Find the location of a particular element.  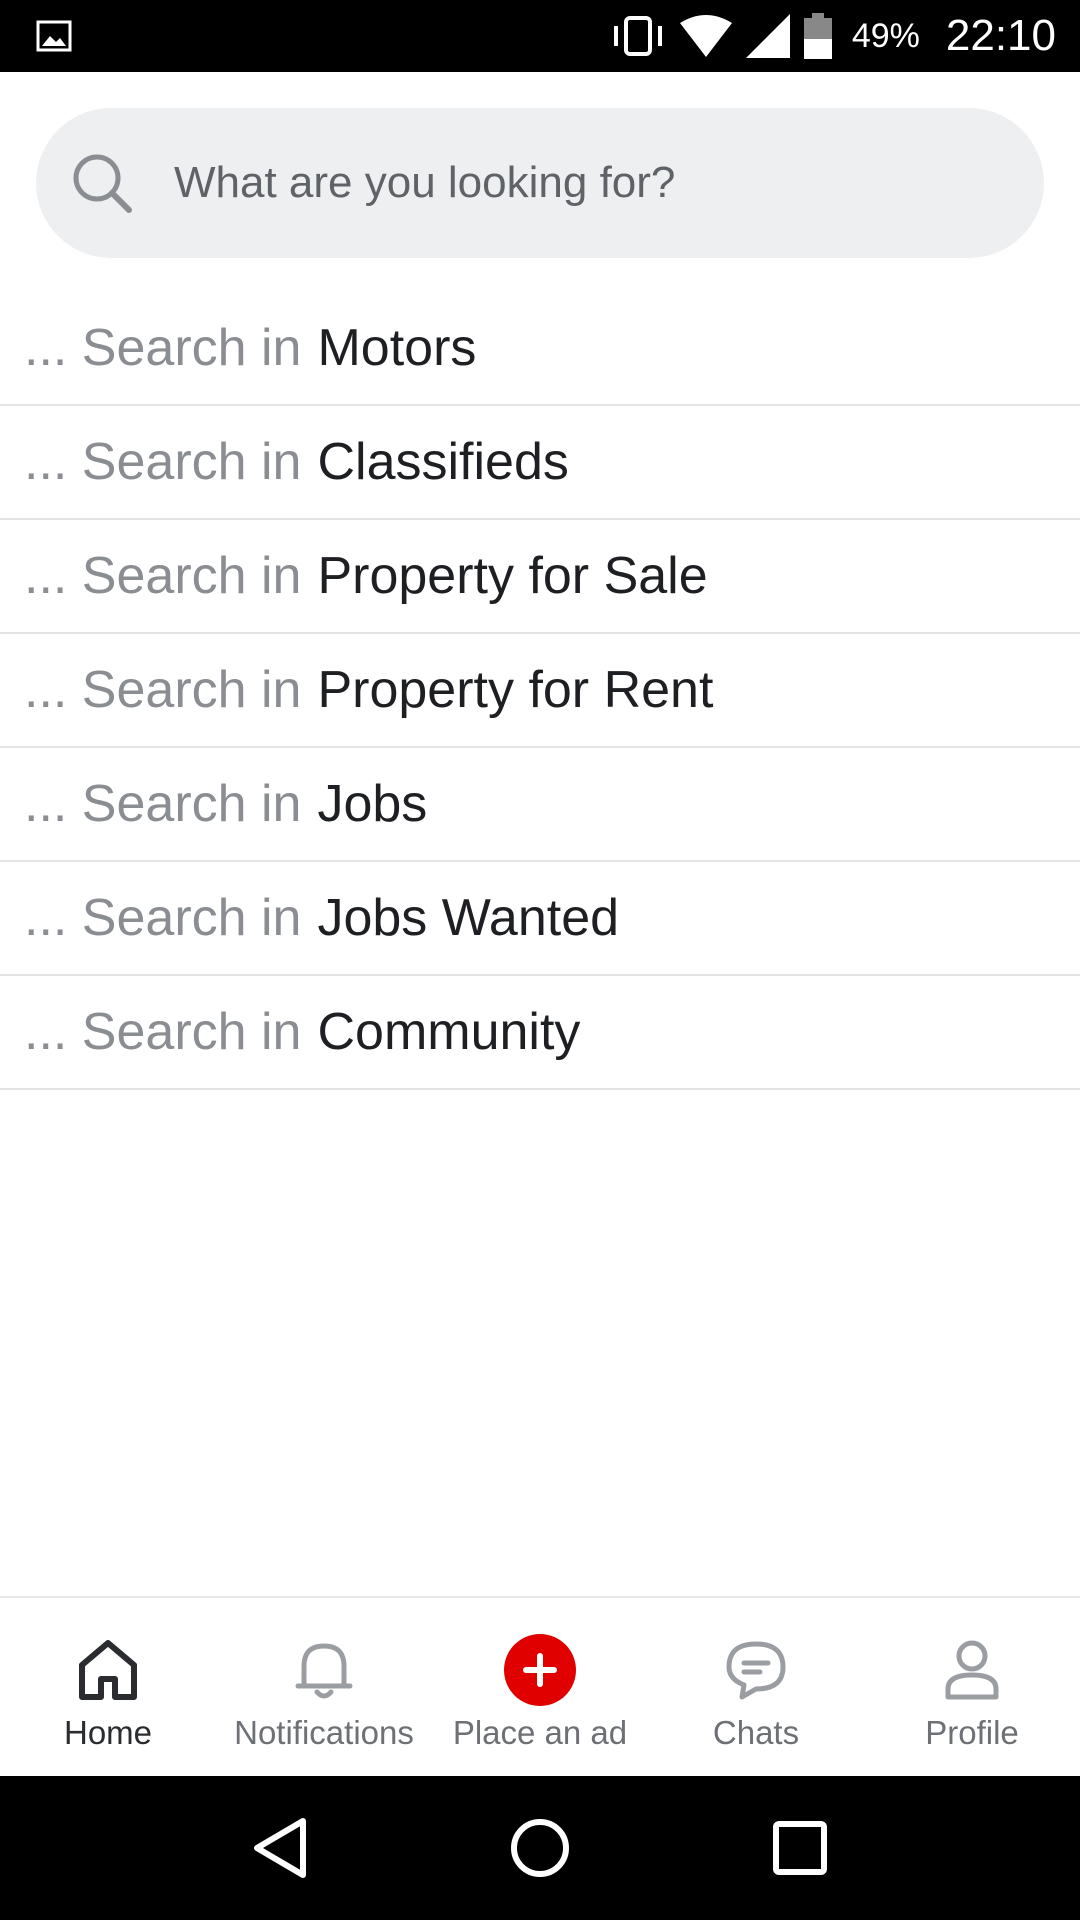

nav-label-chats: Chats is located at coordinates (756, 1732).